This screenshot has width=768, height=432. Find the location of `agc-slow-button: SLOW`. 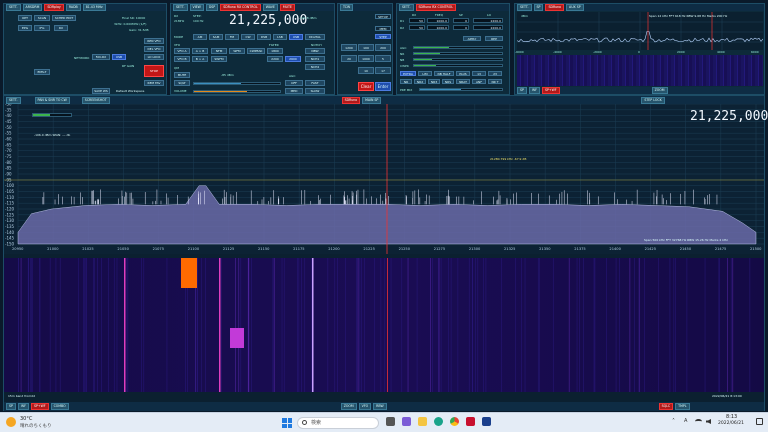

agc-slow-button: SLOW is located at coordinates (315, 91).